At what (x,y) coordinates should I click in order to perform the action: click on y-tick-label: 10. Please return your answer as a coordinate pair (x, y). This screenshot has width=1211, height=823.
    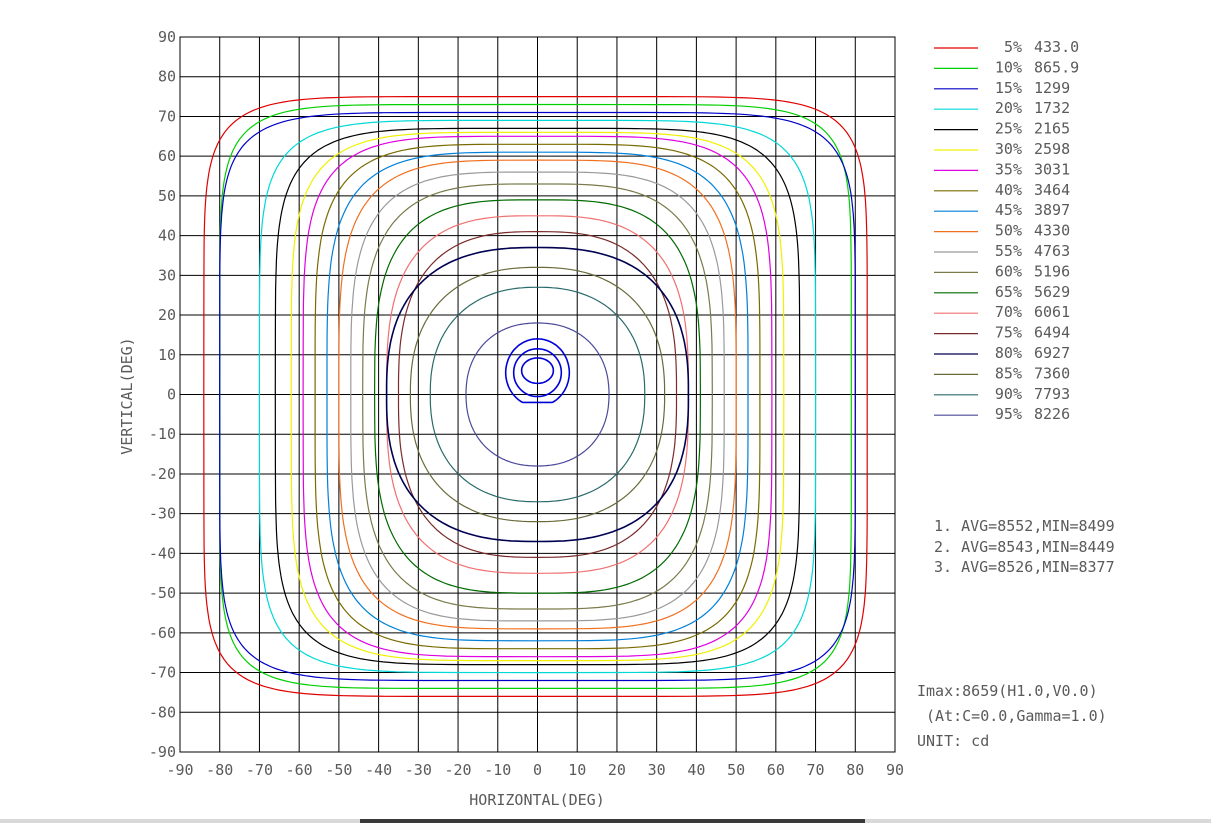
    Looking at the image, I should click on (167, 355).